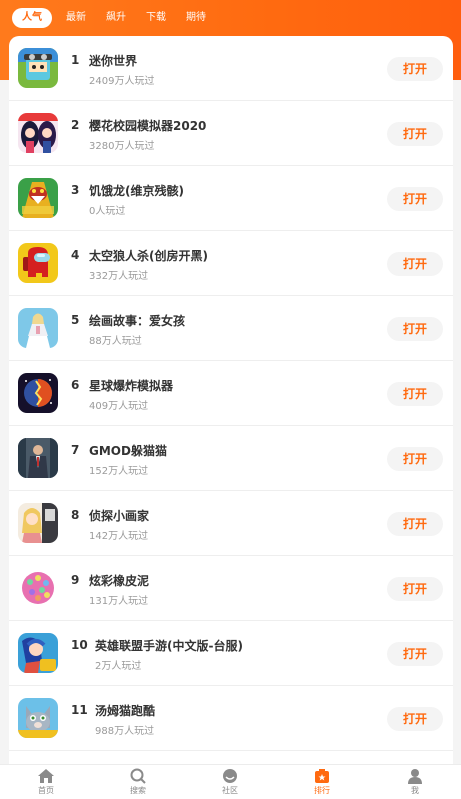 This screenshot has width=461, height=799. Describe the element at coordinates (119, 471) in the screenshot. I see `play-count: 152万人玩过` at that location.